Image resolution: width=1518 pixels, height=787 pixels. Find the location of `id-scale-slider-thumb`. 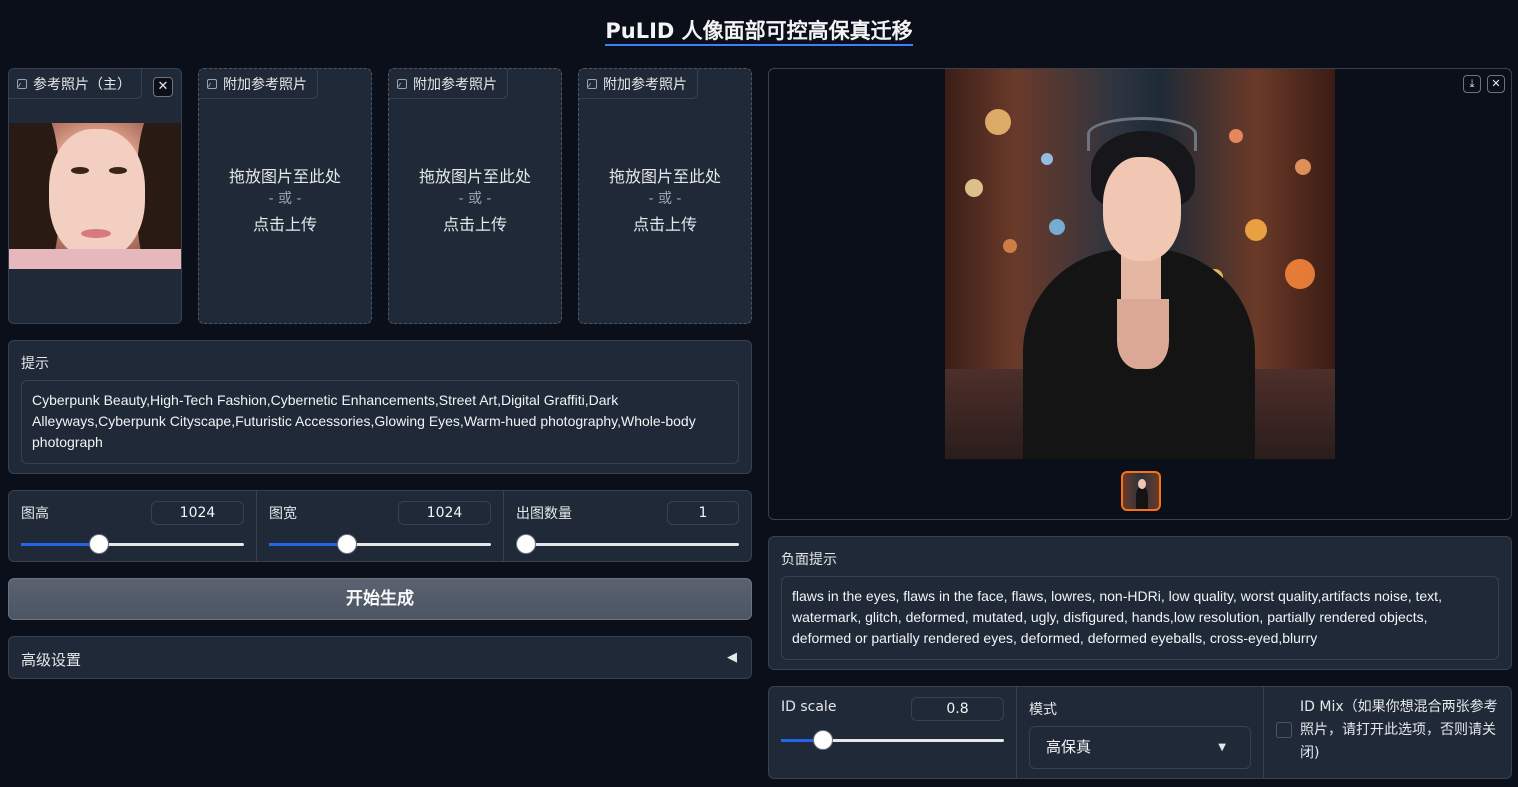

id-scale-slider-thumb is located at coordinates (823, 740).